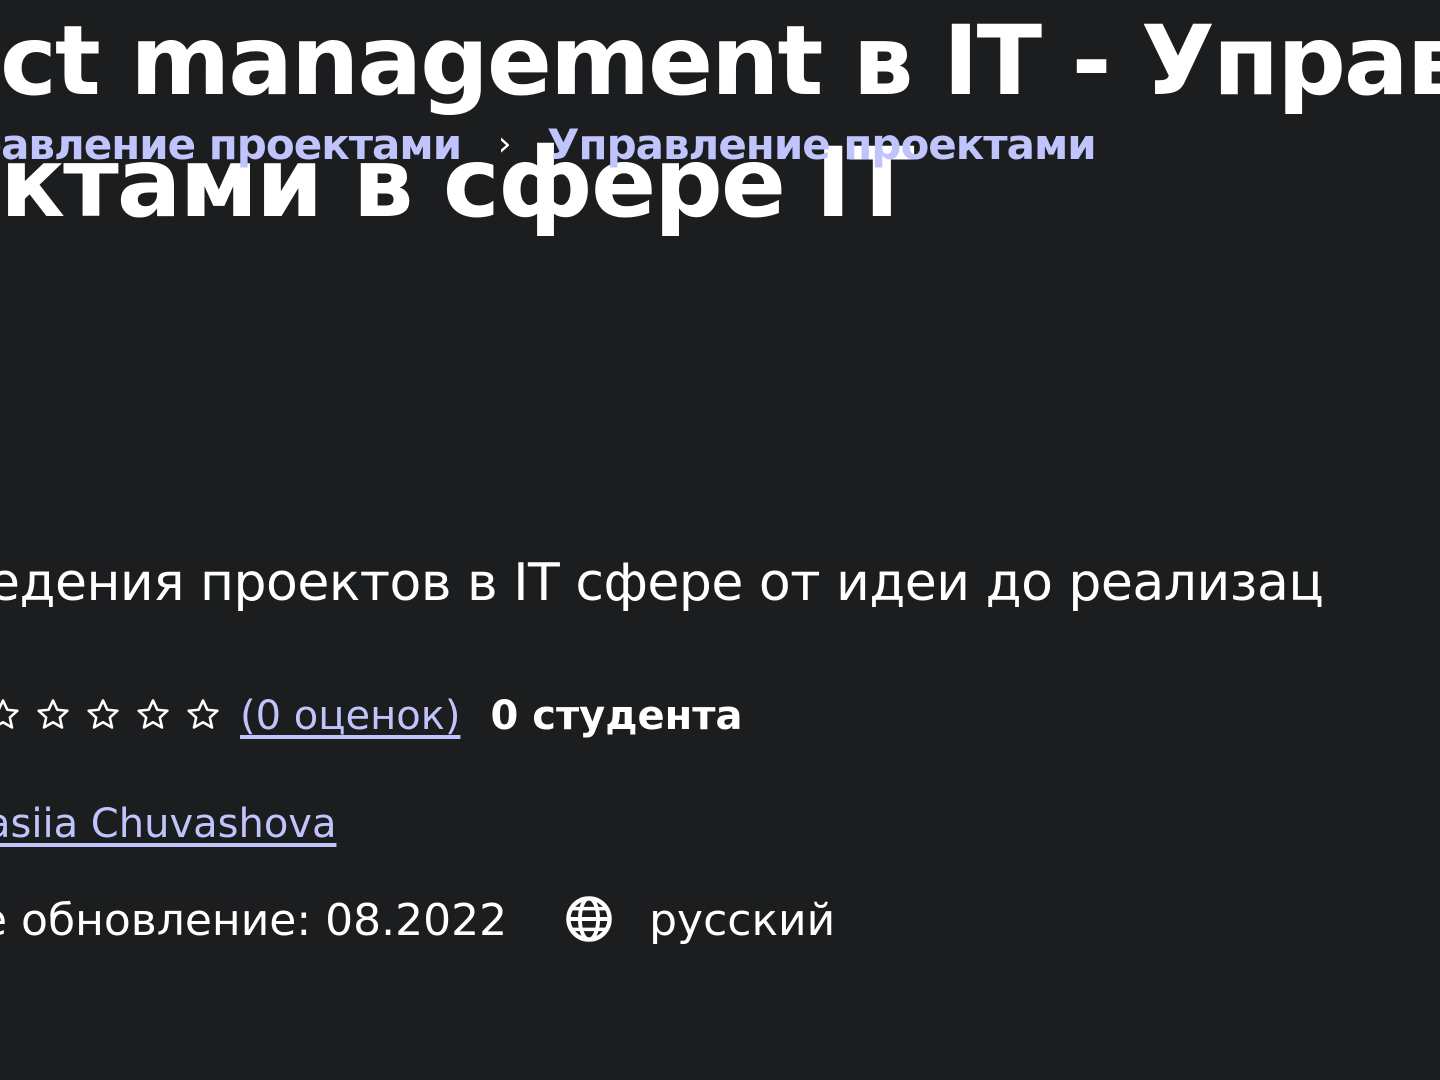 This screenshot has width=1440, height=1080. I want to click on instructor-row: asiia Chuvashova, so click(168, 824).